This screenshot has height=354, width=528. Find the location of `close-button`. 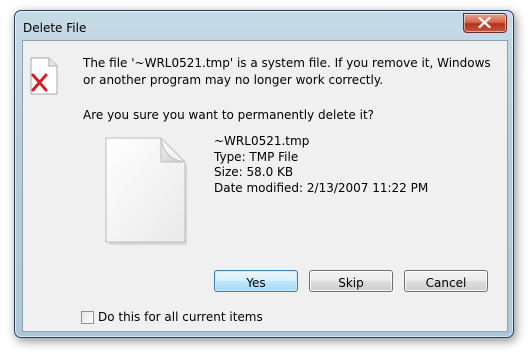

close-button is located at coordinates (485, 23).